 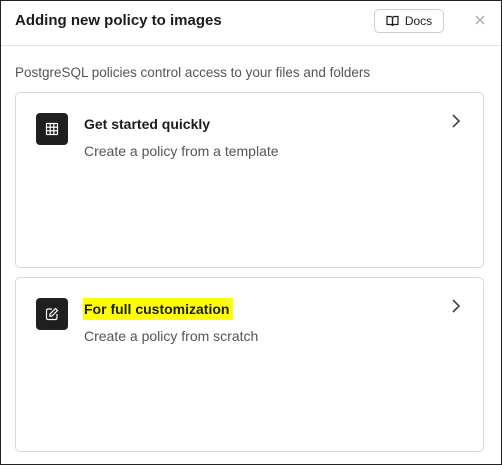 I want to click on grid-icon, so click(x=52, y=129).